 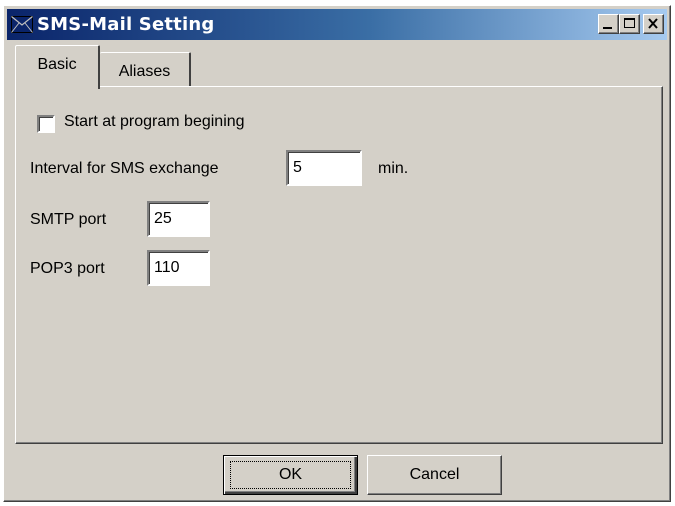 What do you see at coordinates (607, 28) in the screenshot?
I see `minimize-icon` at bounding box center [607, 28].